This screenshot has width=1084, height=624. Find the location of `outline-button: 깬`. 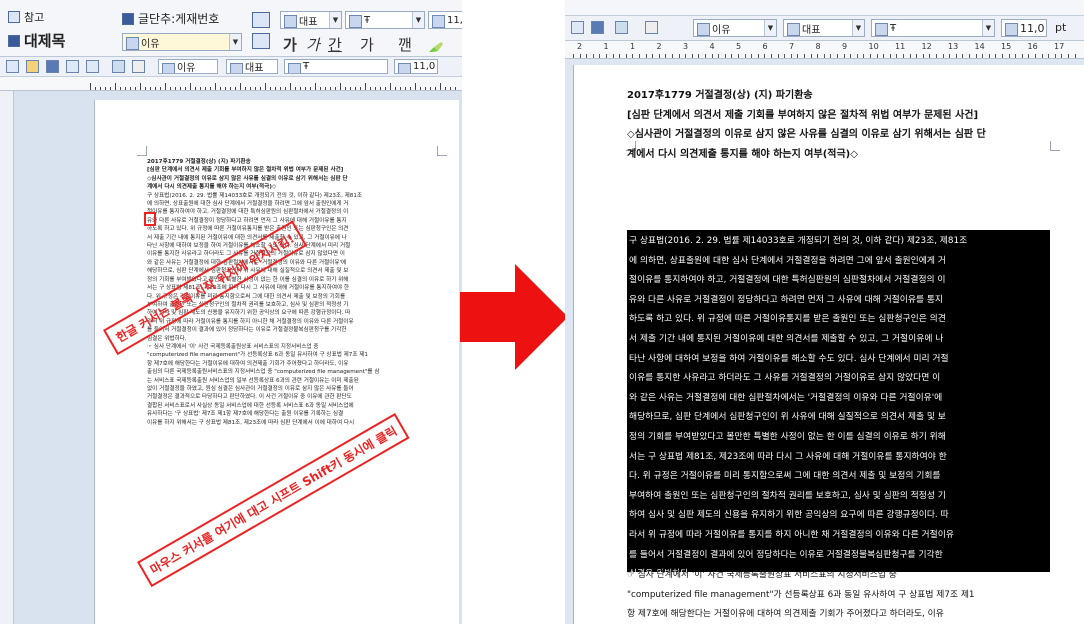

outline-button: 깬 is located at coordinates (405, 44).